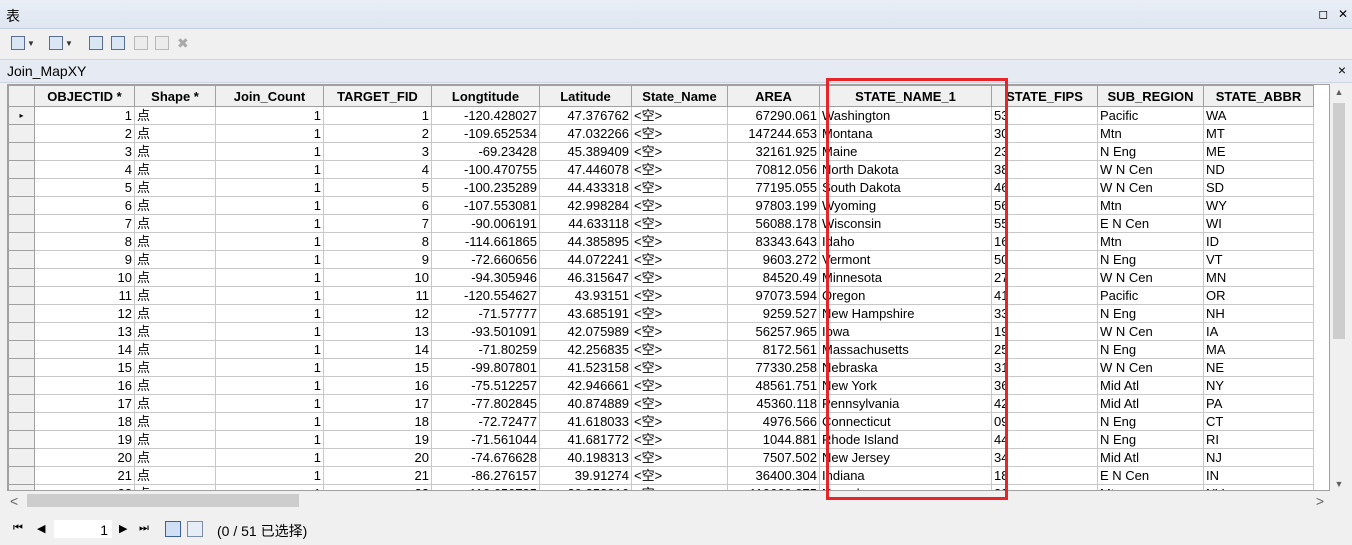 The width and height of the screenshot is (1352, 545). Describe the element at coordinates (1044, 403) in the screenshot. I see `table-cell: 42` at that location.